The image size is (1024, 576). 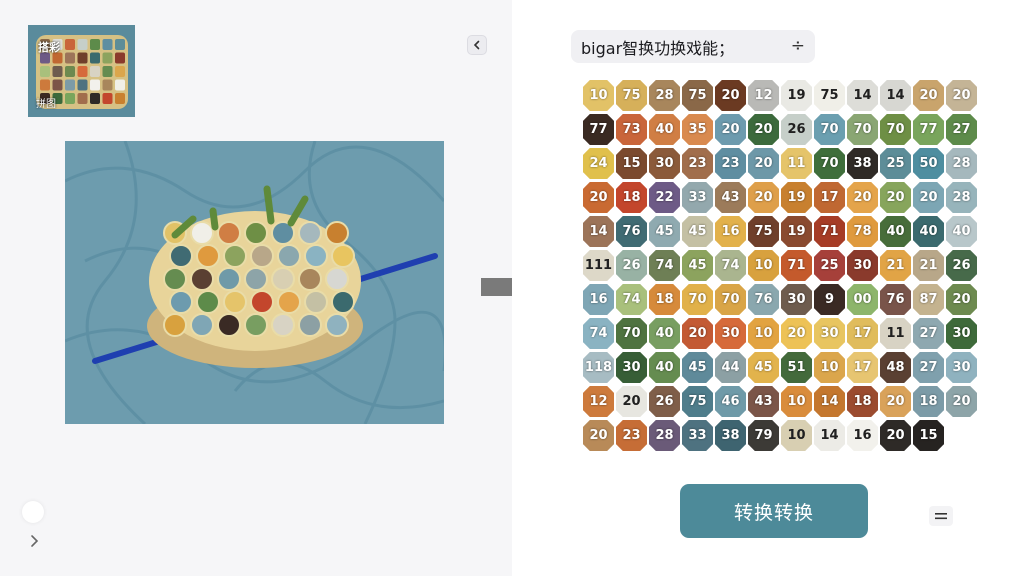 I want to click on bead-cell: 87, so click(x=928, y=299).